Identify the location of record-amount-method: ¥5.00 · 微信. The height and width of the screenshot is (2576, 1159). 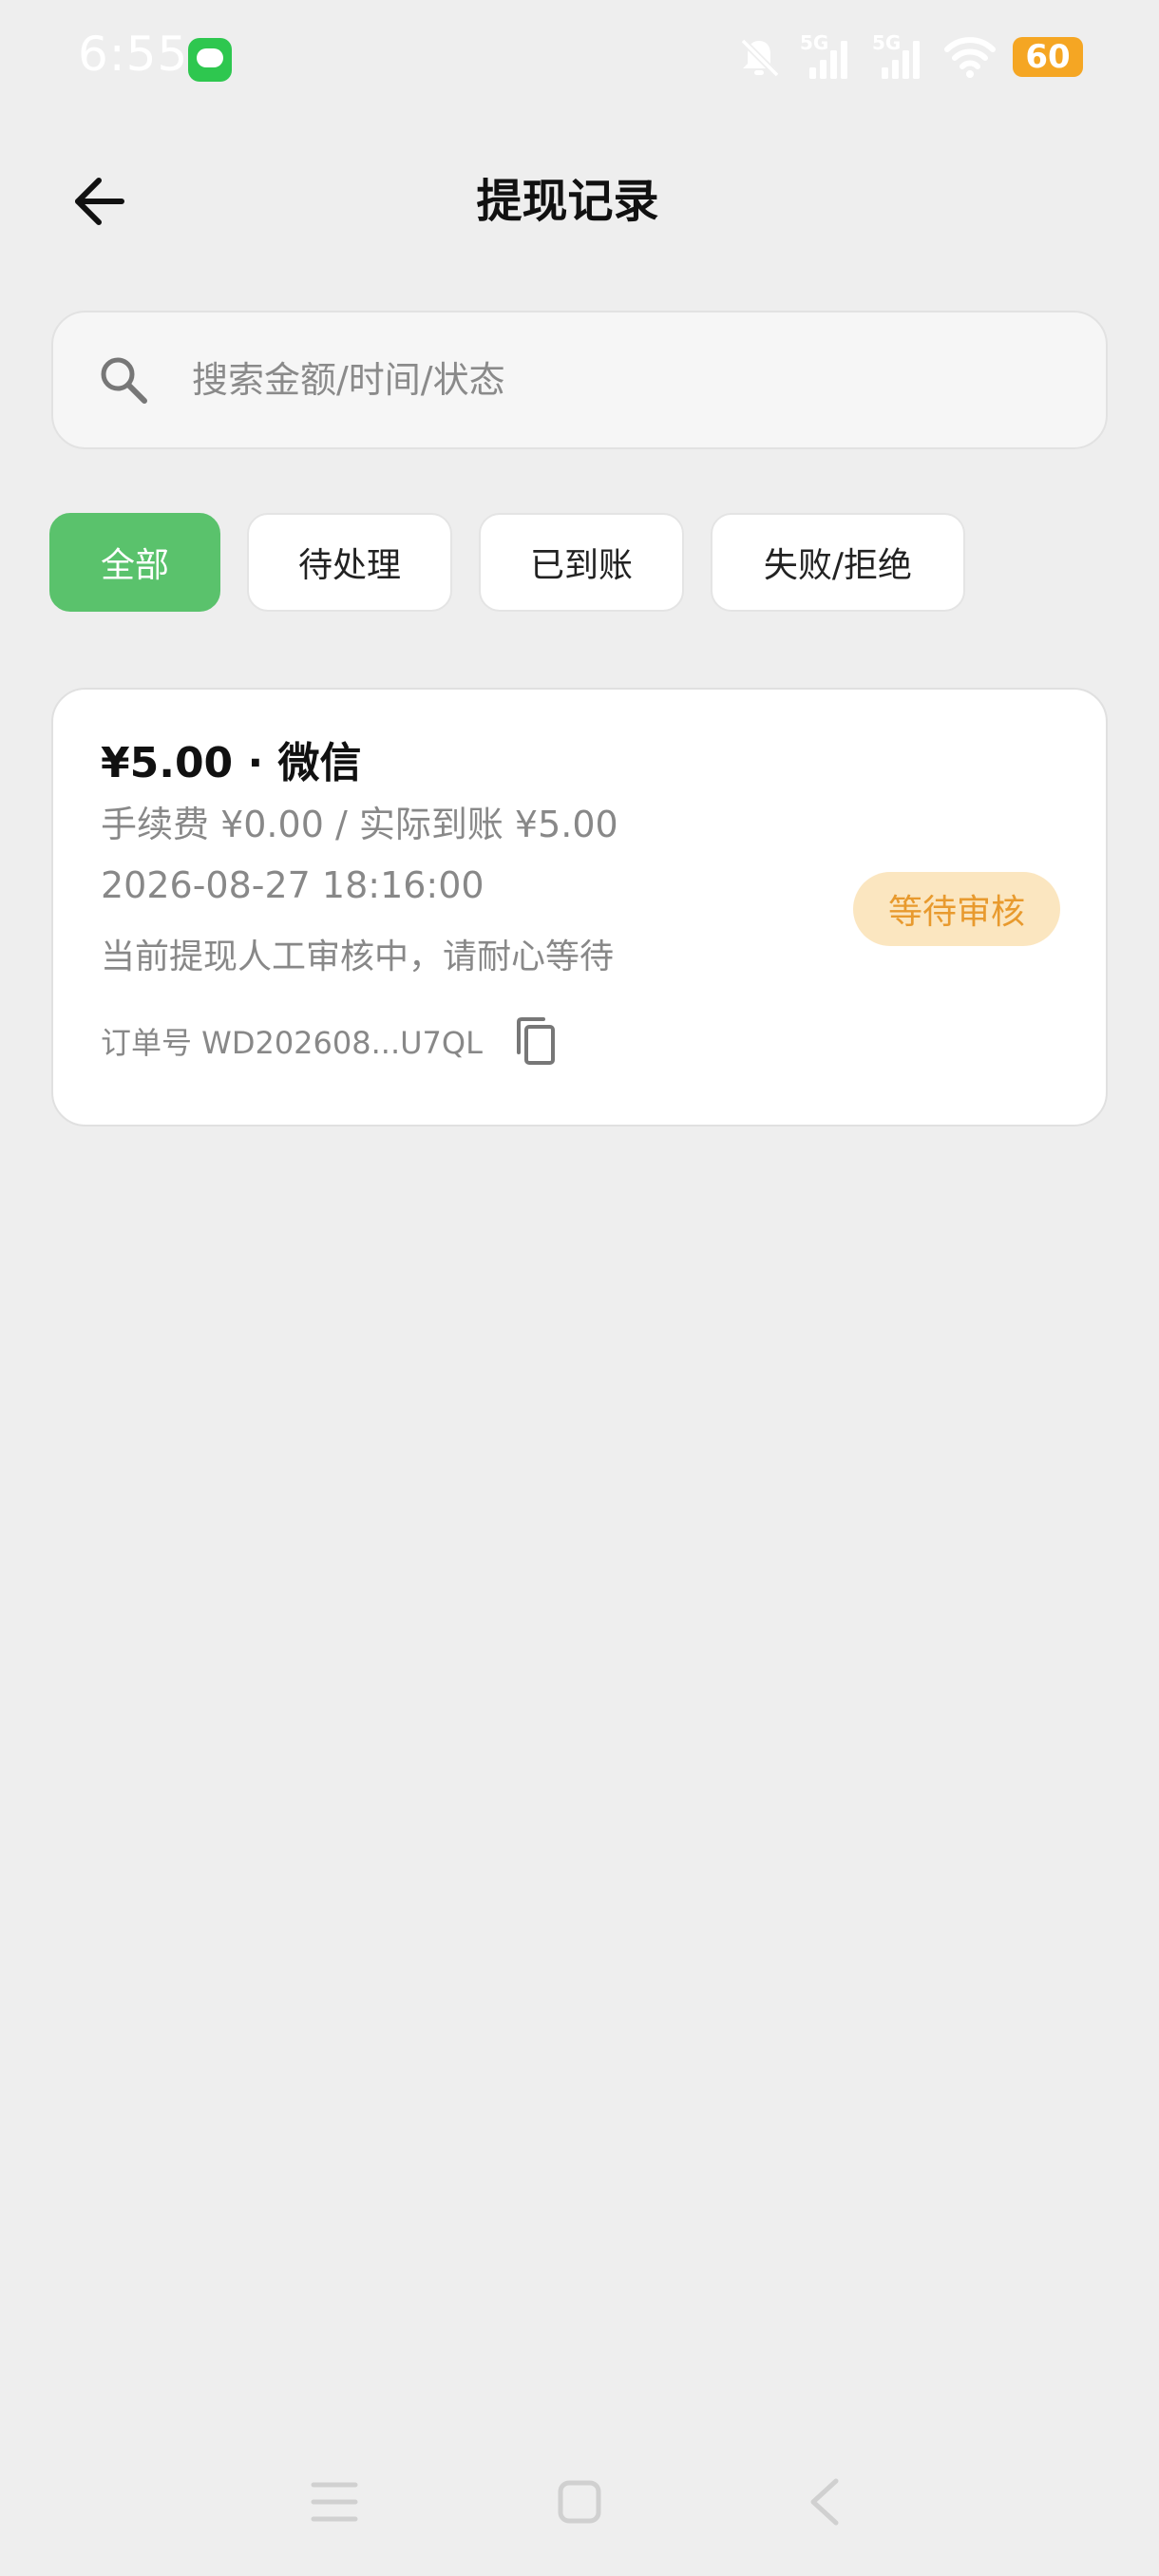
(231, 763).